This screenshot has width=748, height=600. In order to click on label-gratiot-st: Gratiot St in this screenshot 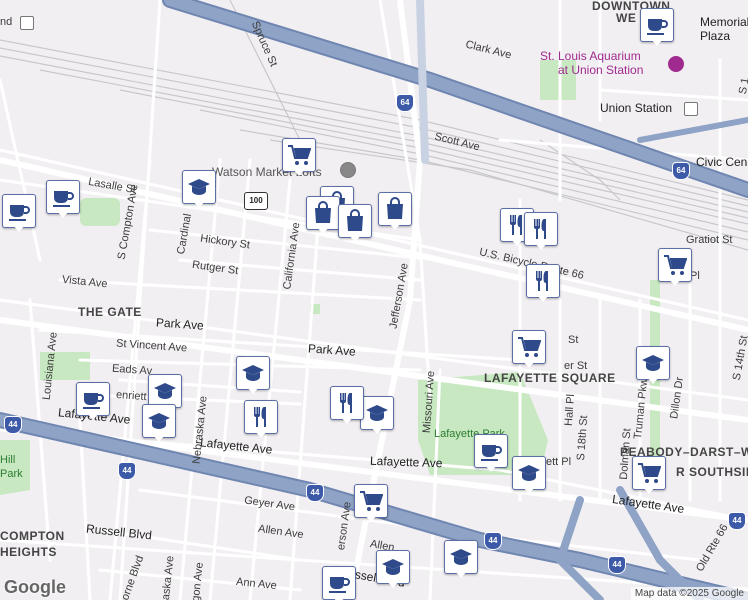, I will do `click(709, 240)`.